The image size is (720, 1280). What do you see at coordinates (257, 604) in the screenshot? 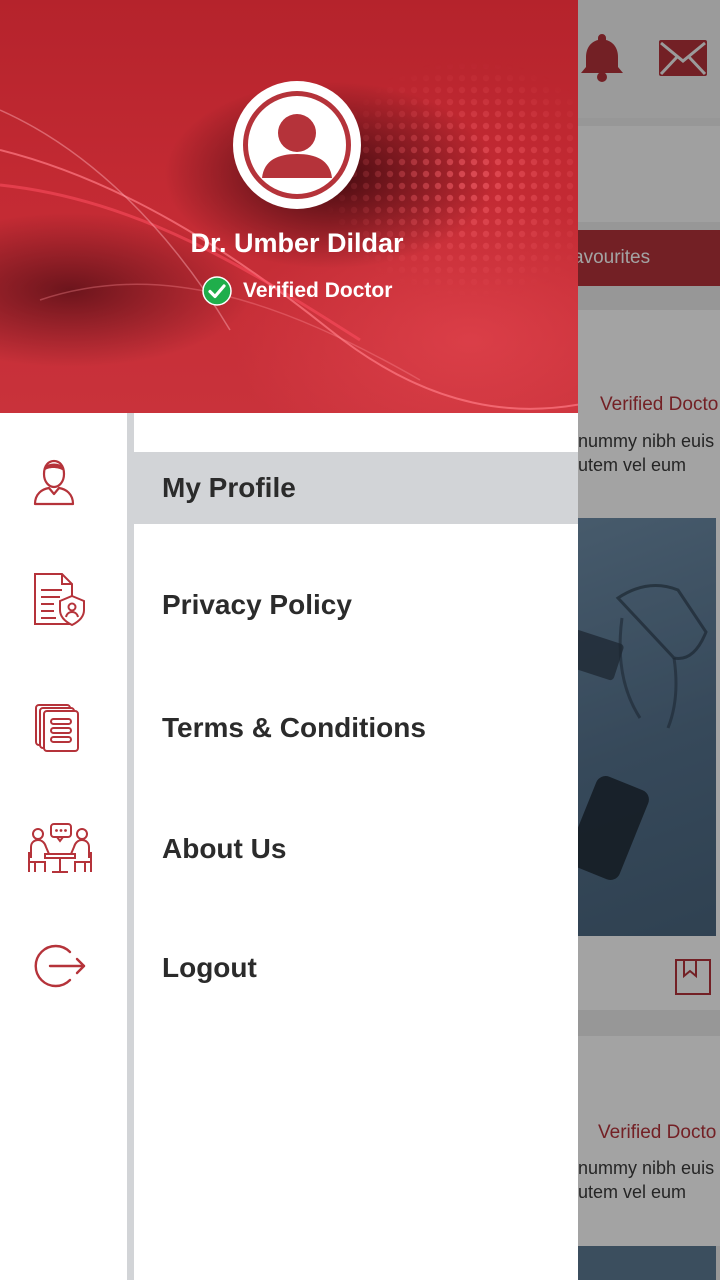
I see `menu-item-label: Privacy Policy` at bounding box center [257, 604].